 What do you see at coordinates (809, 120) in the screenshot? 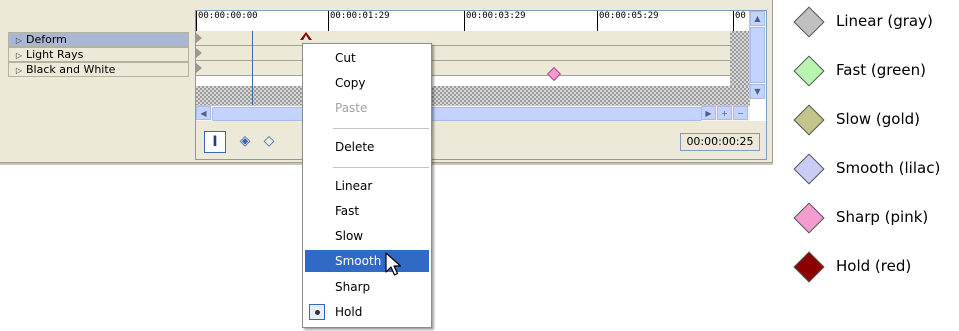
I see `slow-diamond-icon` at bounding box center [809, 120].